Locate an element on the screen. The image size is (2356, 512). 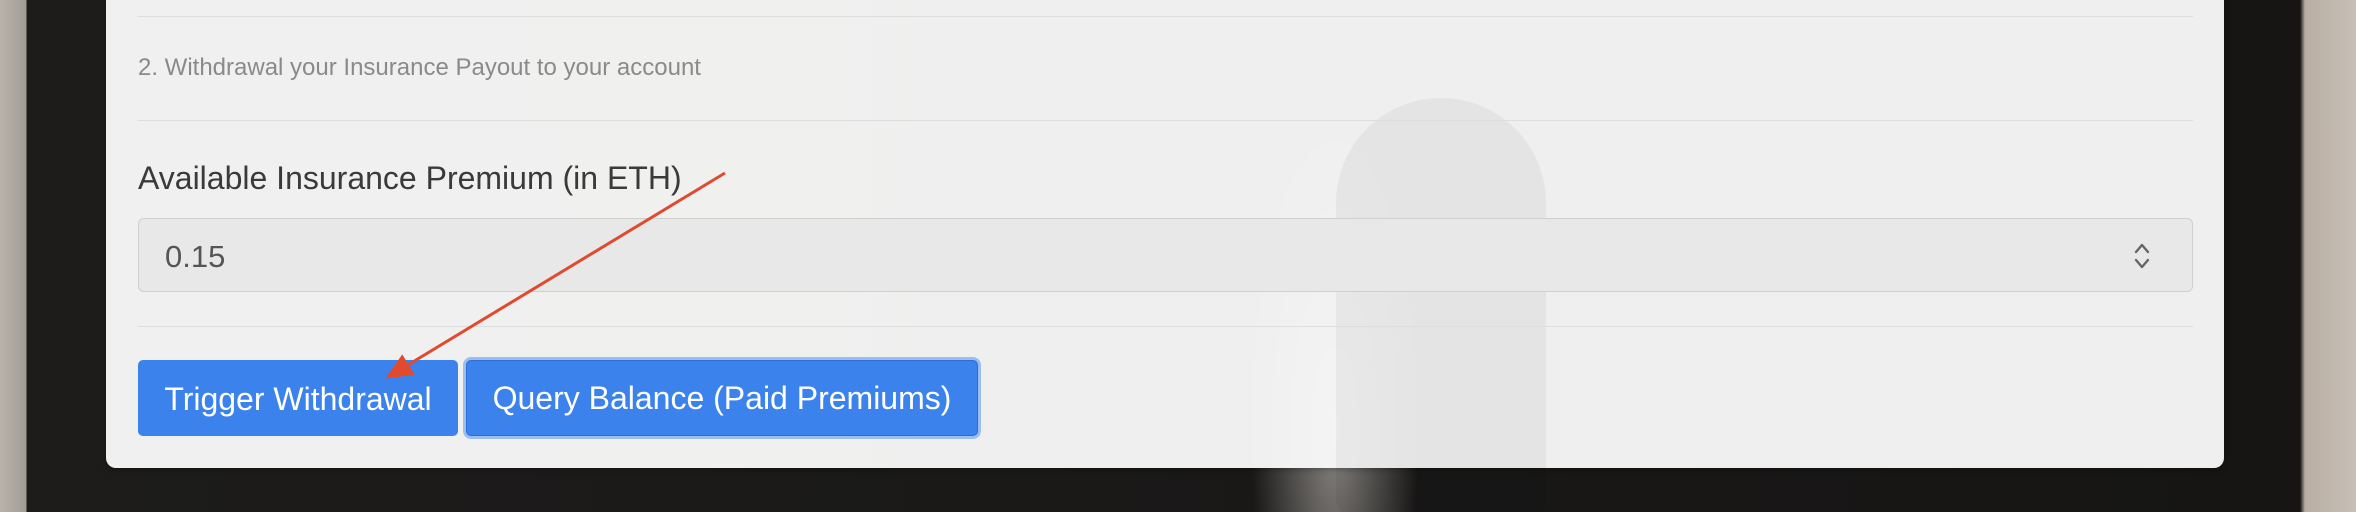
trigger-withdrawal-button: Trigger Withdrawal is located at coordinates (298, 398).